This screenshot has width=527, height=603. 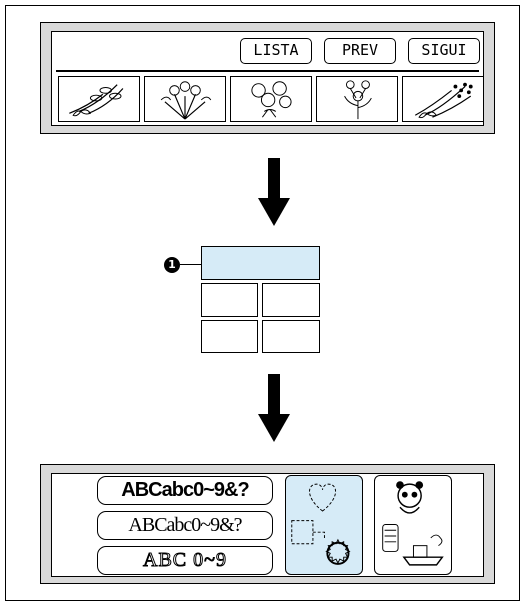 What do you see at coordinates (185, 490) in the screenshot?
I see `font-gothic-button: ABCabc0~9&?` at bounding box center [185, 490].